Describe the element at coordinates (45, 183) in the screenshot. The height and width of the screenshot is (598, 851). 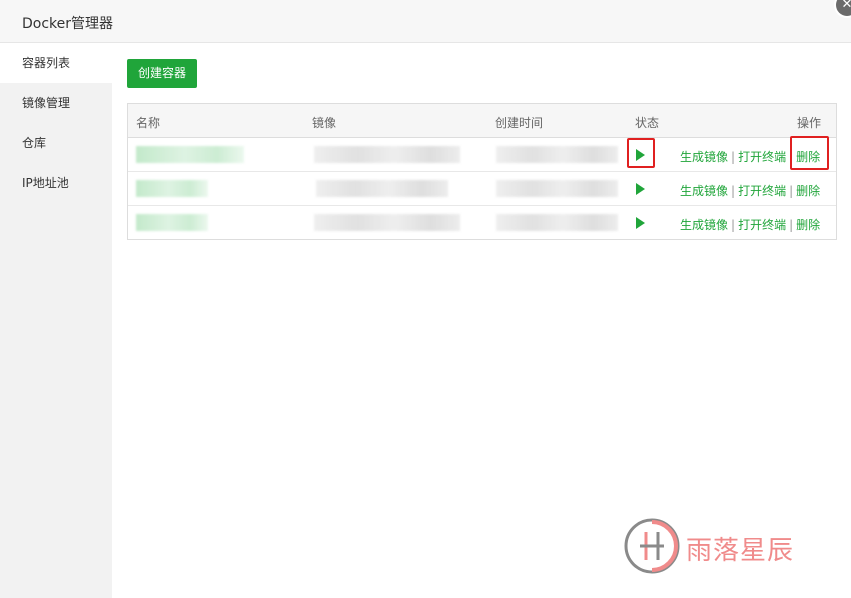
I see `sidebar-item-label: IP地址池` at that location.